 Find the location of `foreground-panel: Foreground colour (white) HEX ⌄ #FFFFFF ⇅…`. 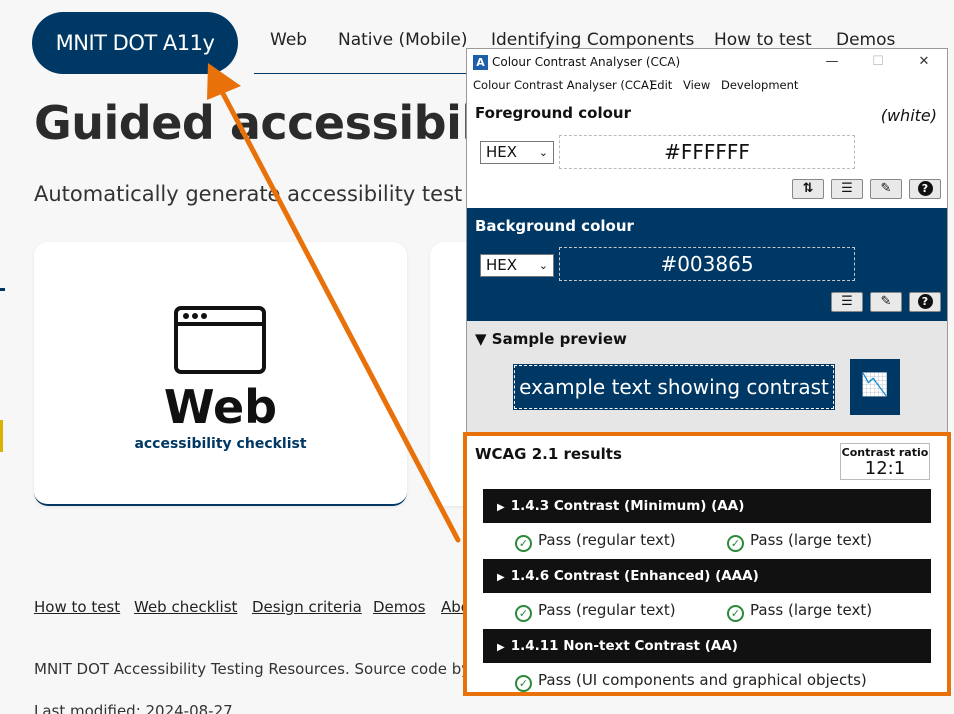

foreground-panel: Foreground colour (white) HEX ⌄ #FFFFFF ⇅… is located at coordinates (707, 151).